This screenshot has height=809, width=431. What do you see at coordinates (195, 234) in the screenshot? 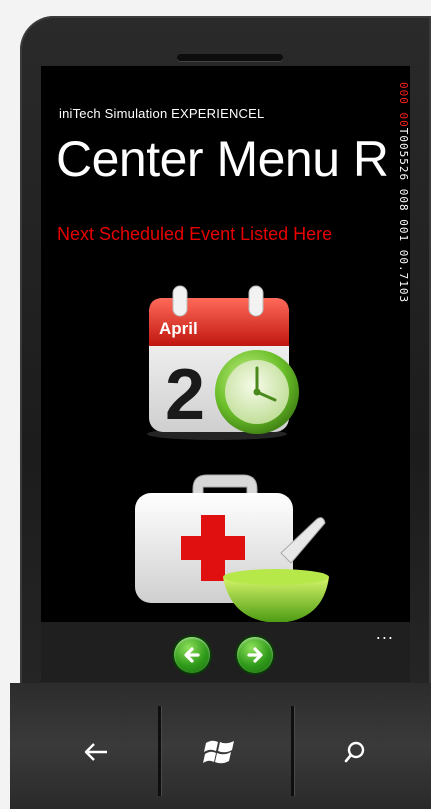
I see `next-event-text: Next Scheduled Event Listed Here` at bounding box center [195, 234].